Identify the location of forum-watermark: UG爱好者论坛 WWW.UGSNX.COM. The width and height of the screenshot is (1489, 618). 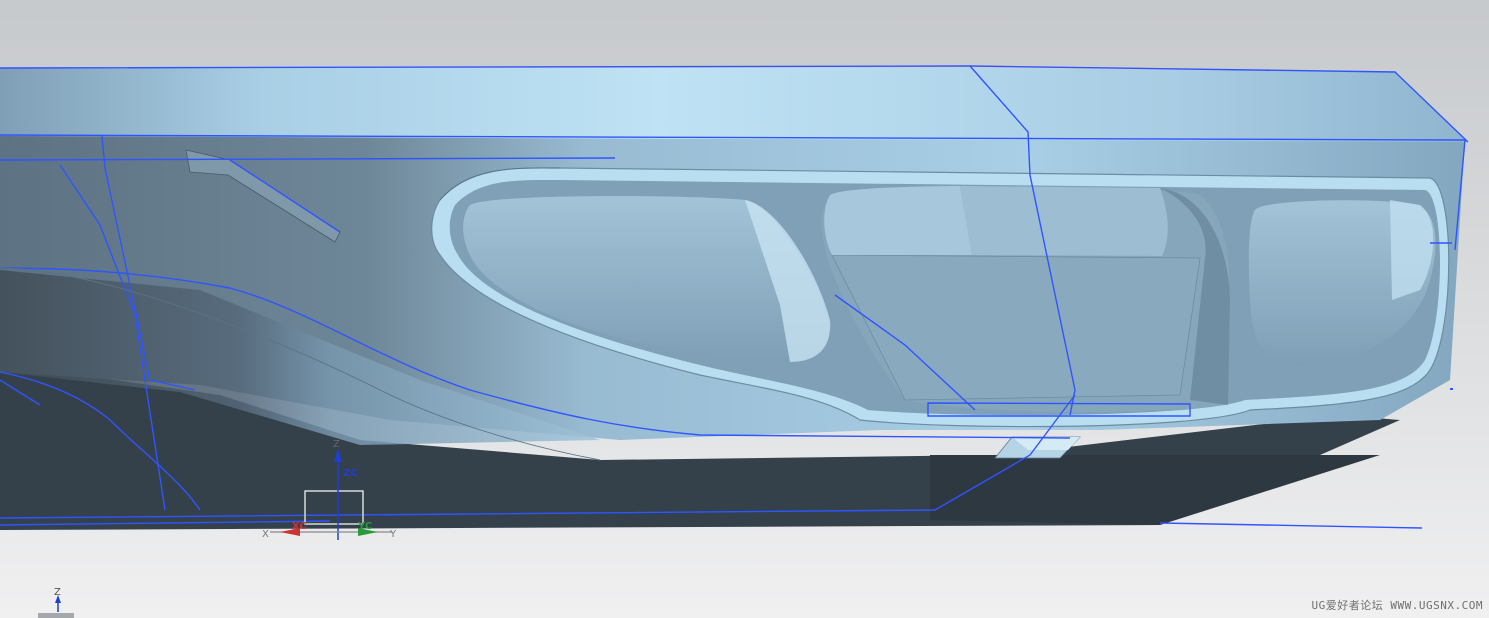
(1397, 605).